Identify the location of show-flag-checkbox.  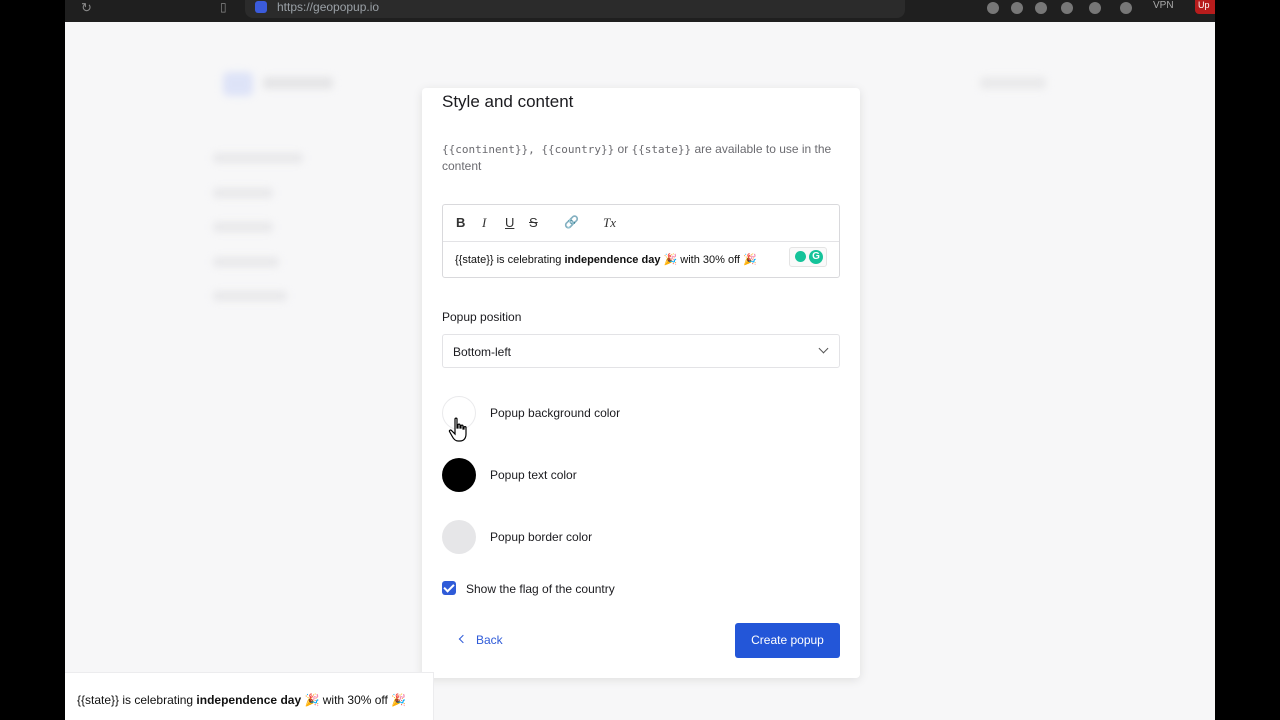
(449, 588).